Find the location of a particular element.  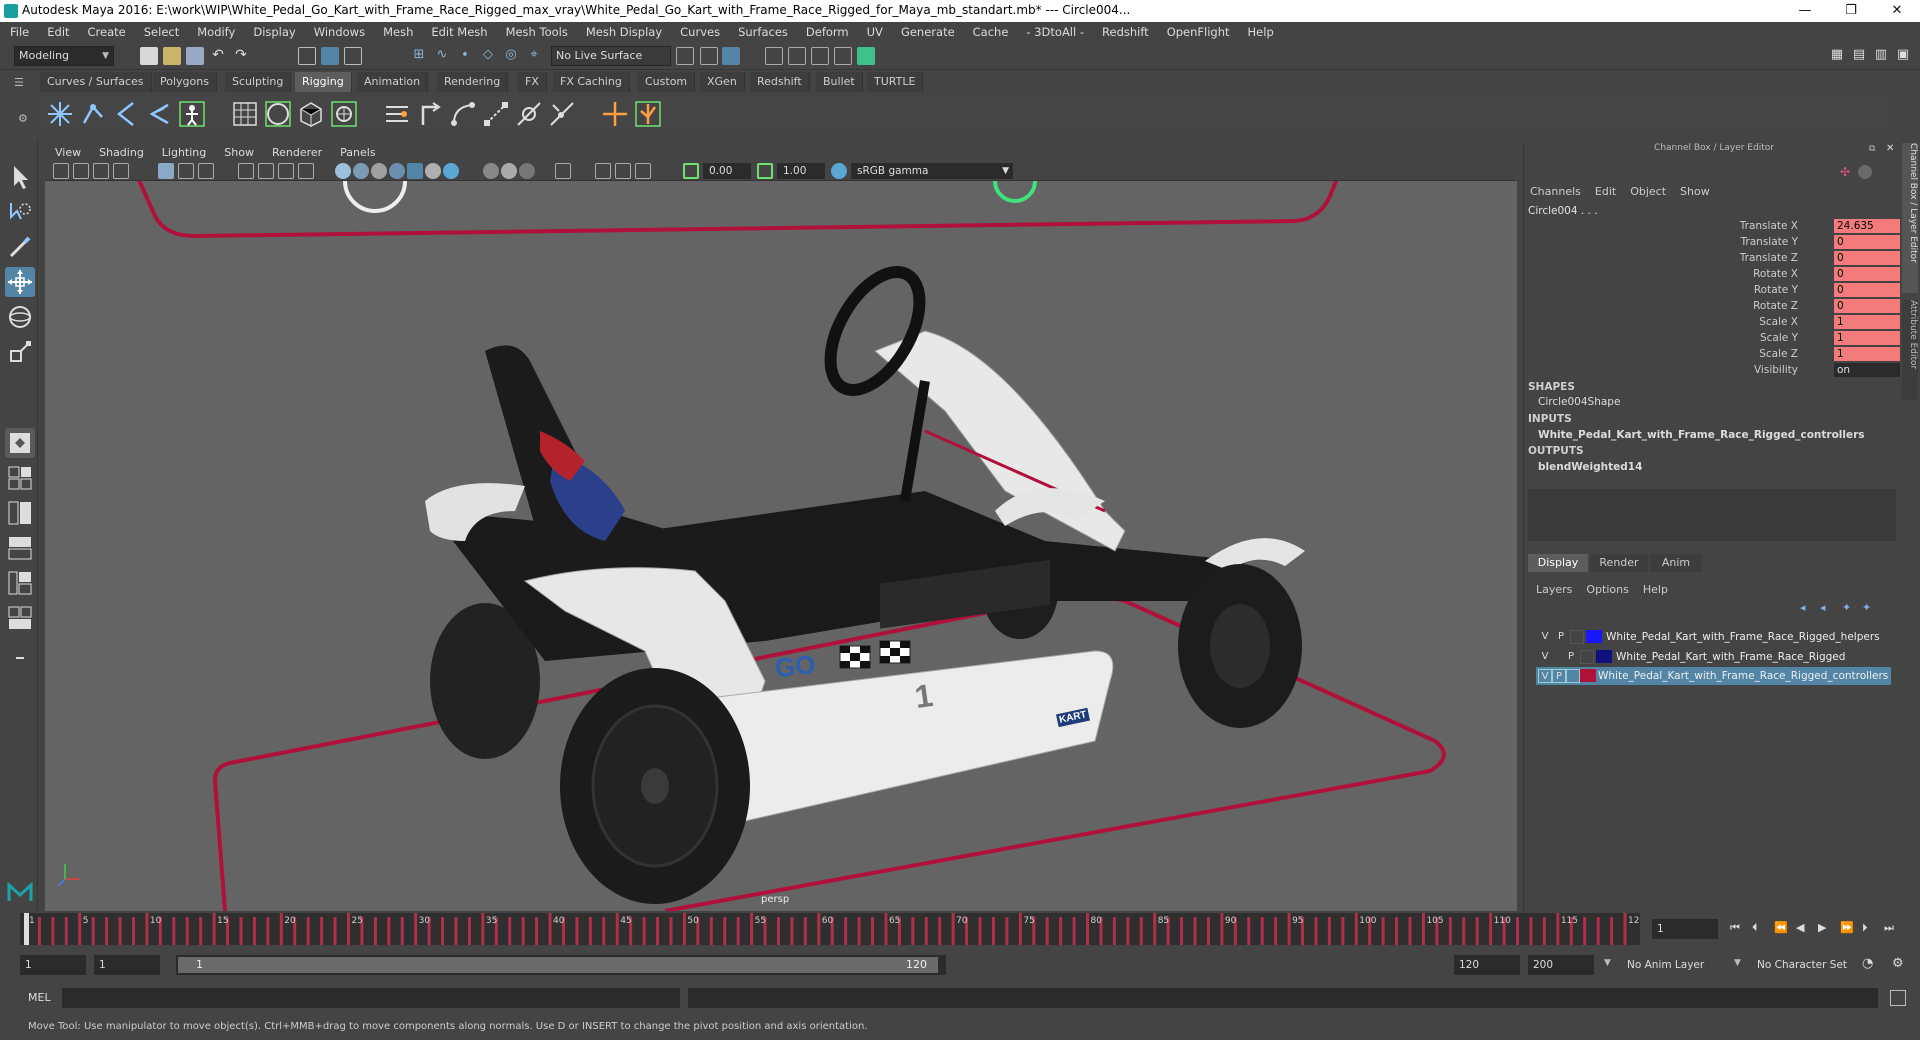

output-node: blendWeighted14 is located at coordinates (1590, 467).